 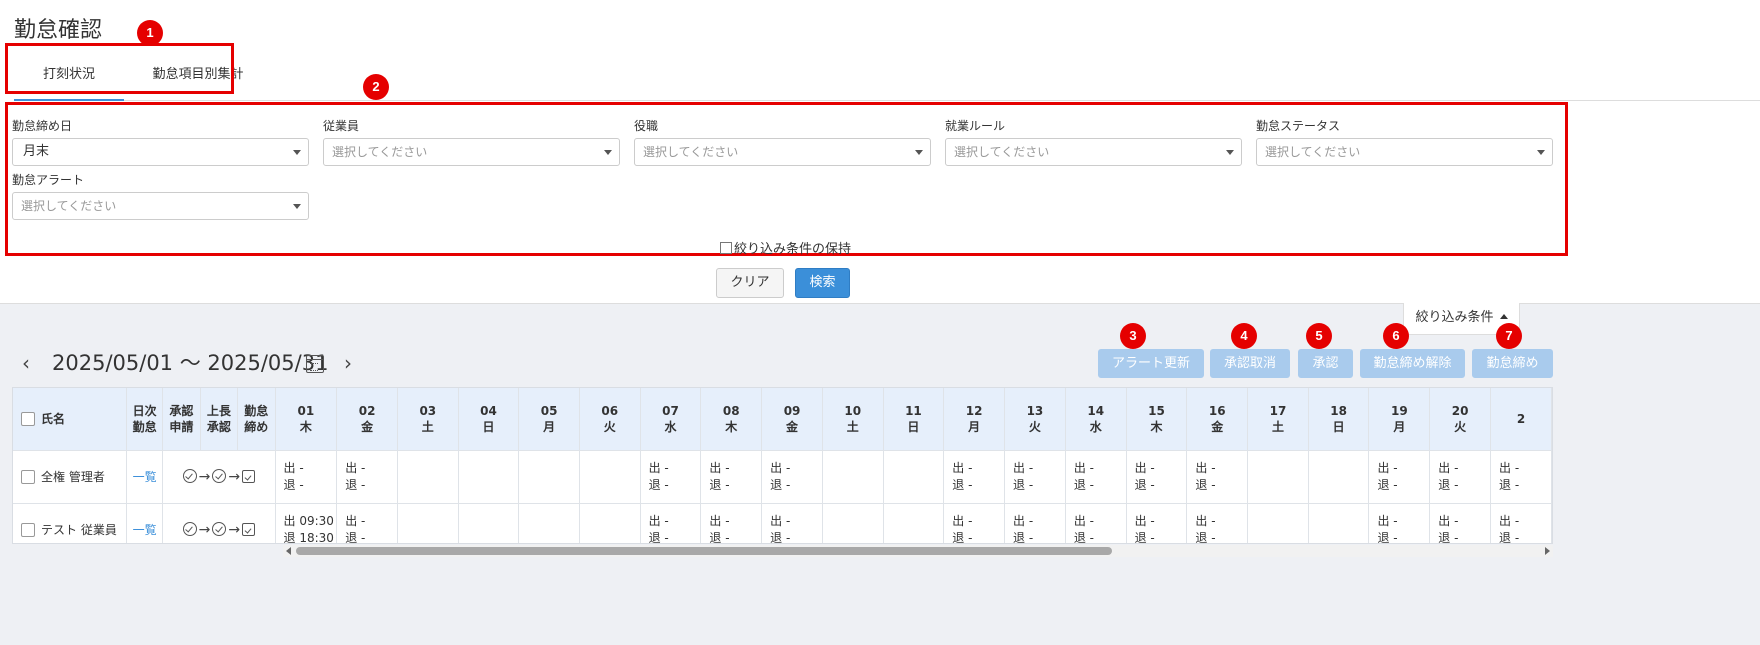 What do you see at coordinates (1157, 419) in the screenshot?
I see `header-day: 15 木` at bounding box center [1157, 419].